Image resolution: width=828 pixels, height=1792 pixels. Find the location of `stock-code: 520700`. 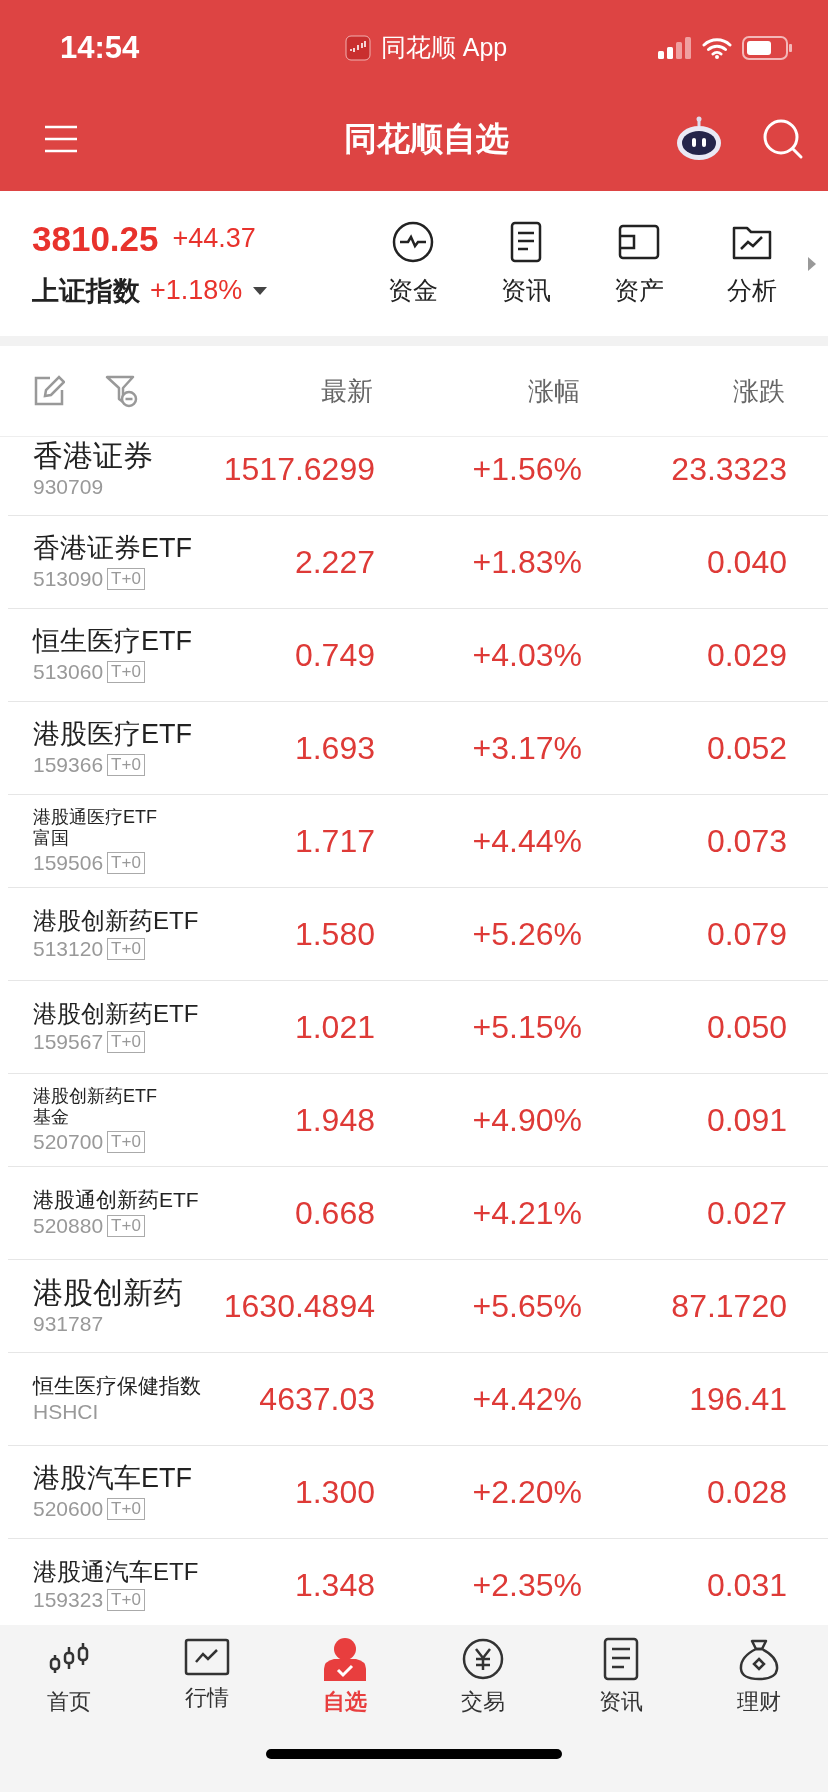

stock-code: 520700 is located at coordinates (68, 1141).